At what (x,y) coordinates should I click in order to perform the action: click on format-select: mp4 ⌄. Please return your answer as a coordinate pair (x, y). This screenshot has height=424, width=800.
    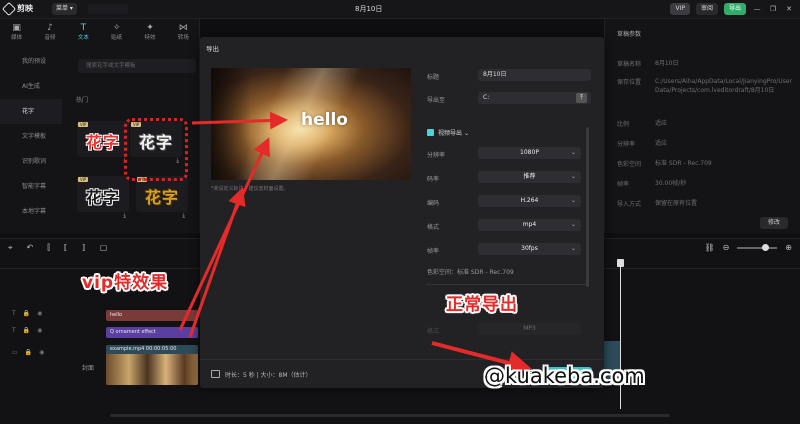
    Looking at the image, I should click on (529, 225).